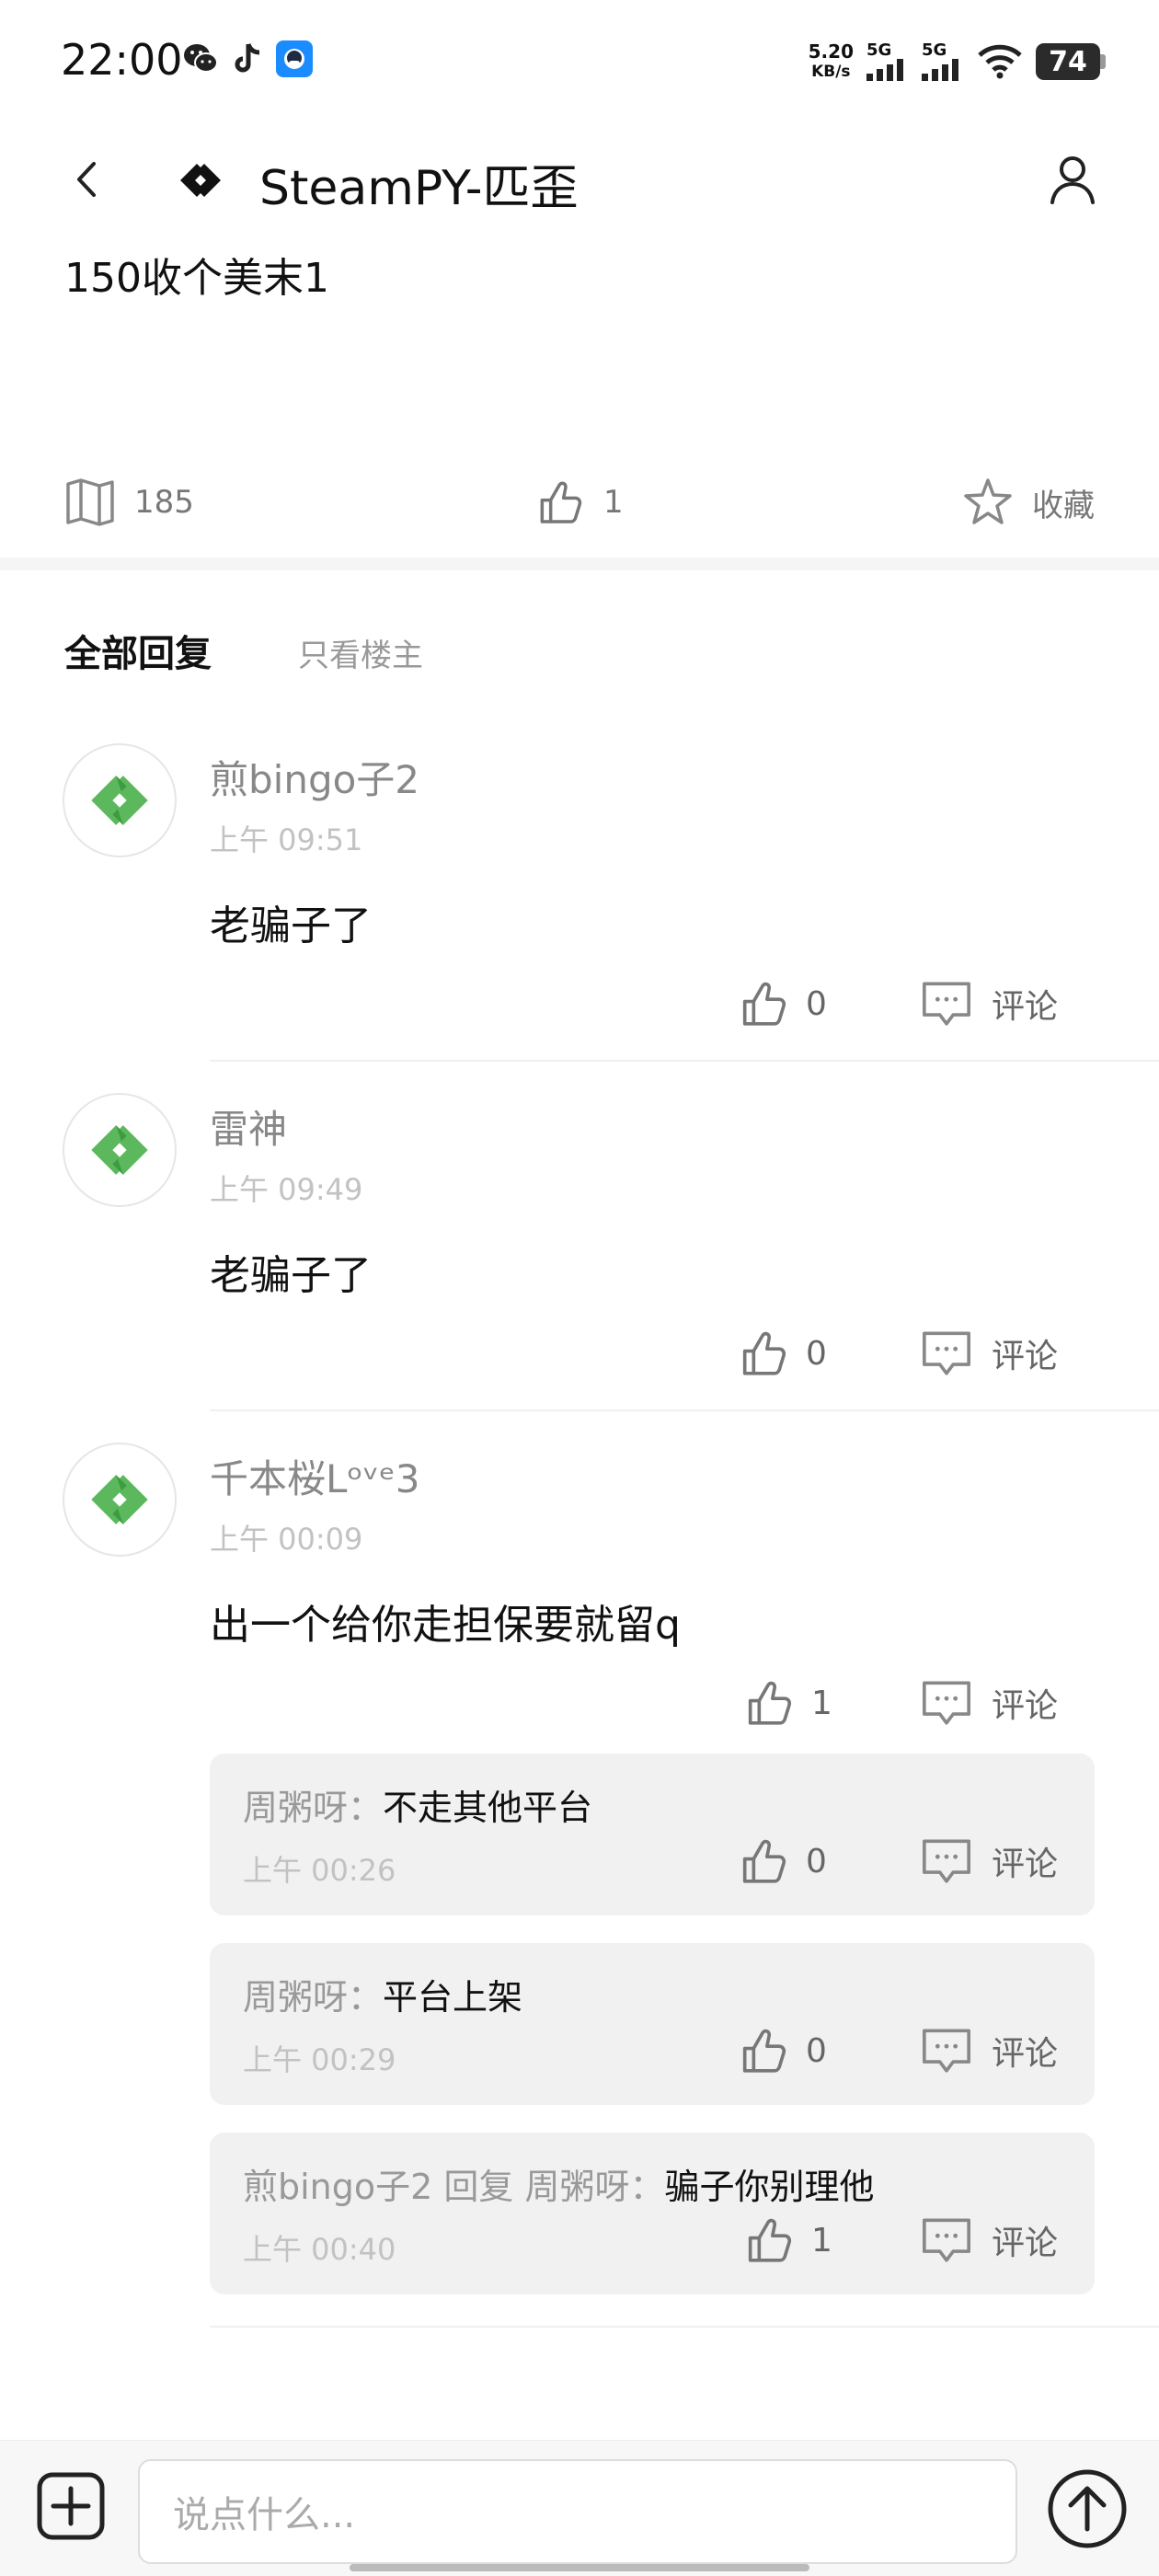 This screenshot has height=2576, width=1159. What do you see at coordinates (652, 1834) in the screenshot?
I see `sub-reply: 周粥呀：不走其他平台 上午 00:26 0 评论` at bounding box center [652, 1834].